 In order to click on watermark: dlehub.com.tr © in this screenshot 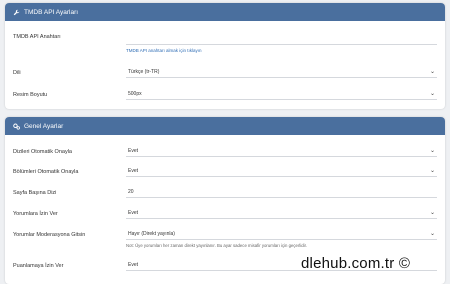, I will do `click(356, 263)`.